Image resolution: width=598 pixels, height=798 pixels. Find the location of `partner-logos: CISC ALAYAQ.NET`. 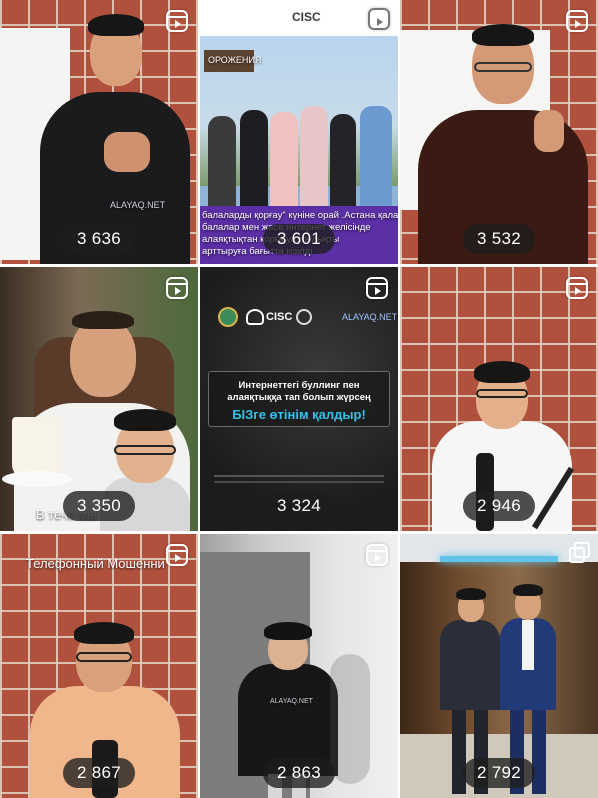

partner-logos: CISC ALAYAQ.NET is located at coordinates (308, 319).